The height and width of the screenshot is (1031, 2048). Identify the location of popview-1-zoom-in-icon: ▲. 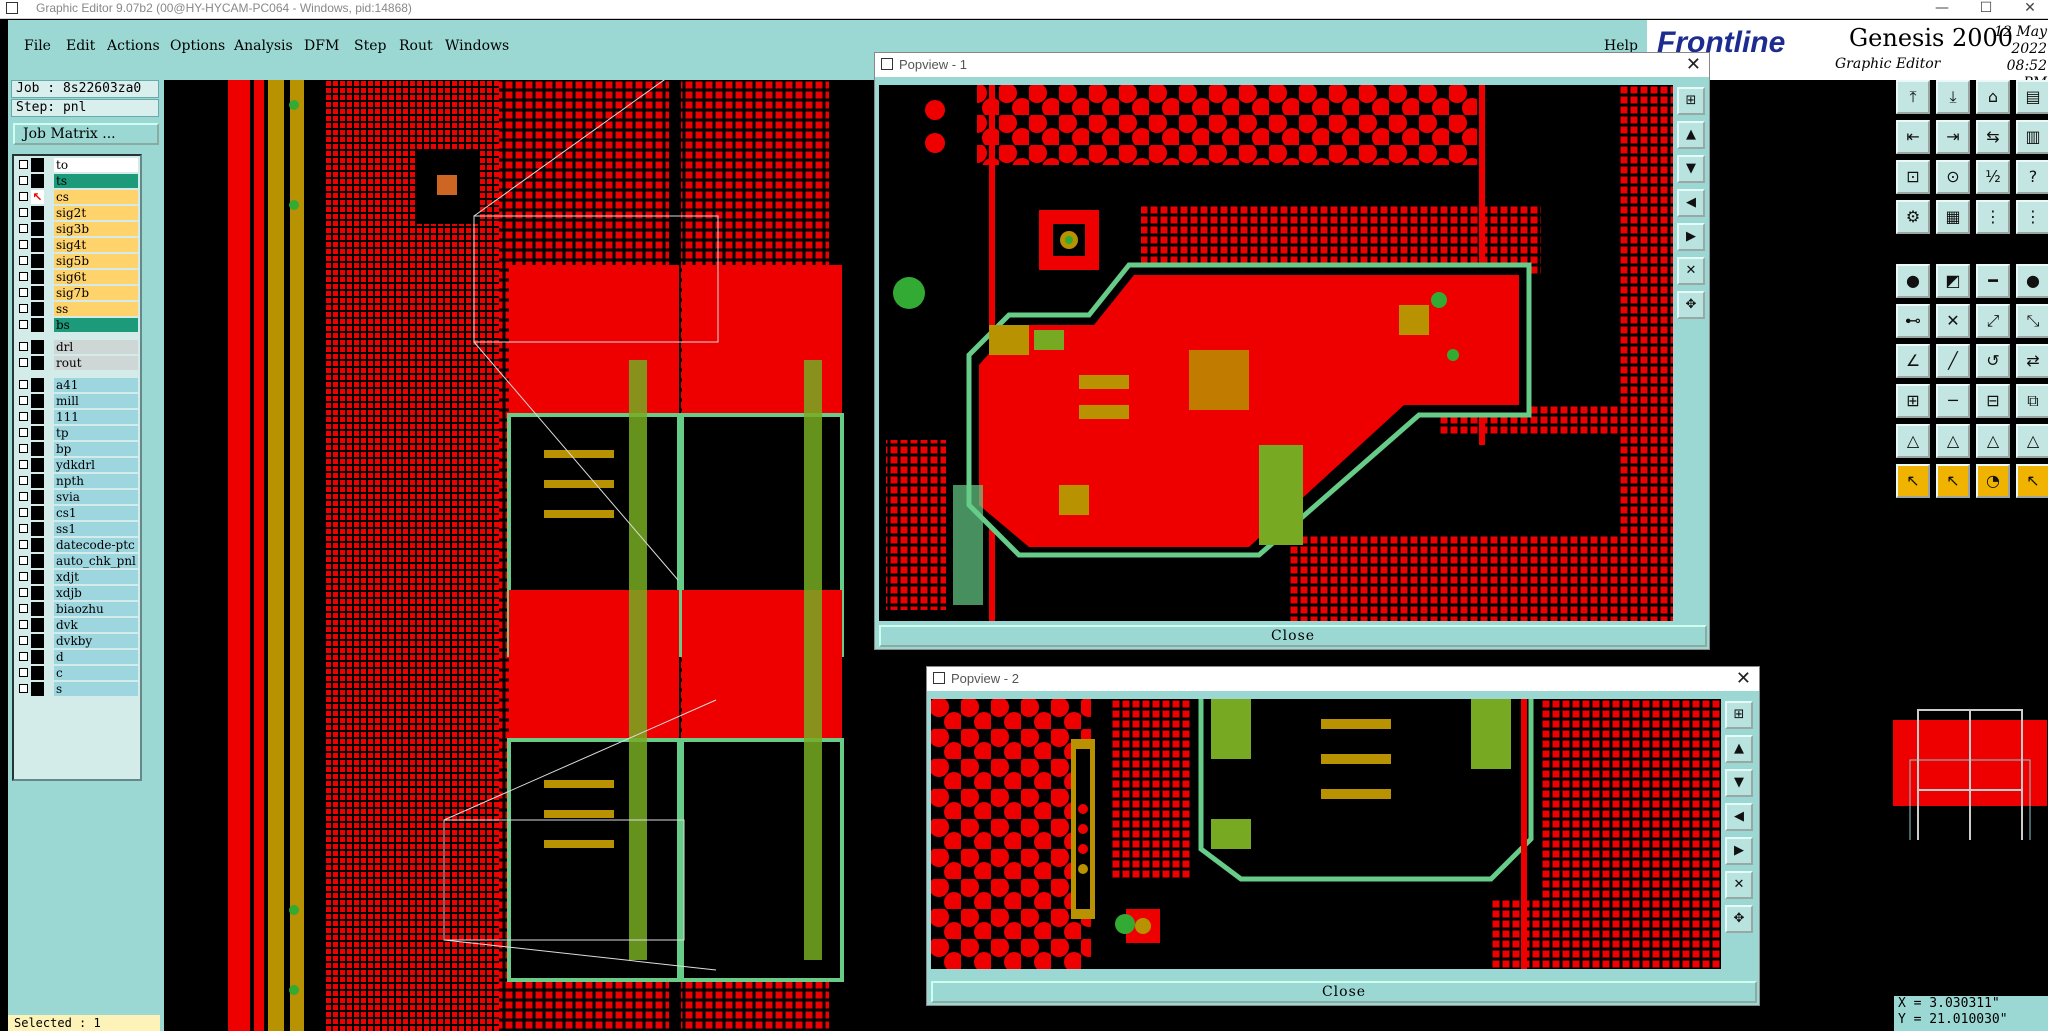
(1691, 135).